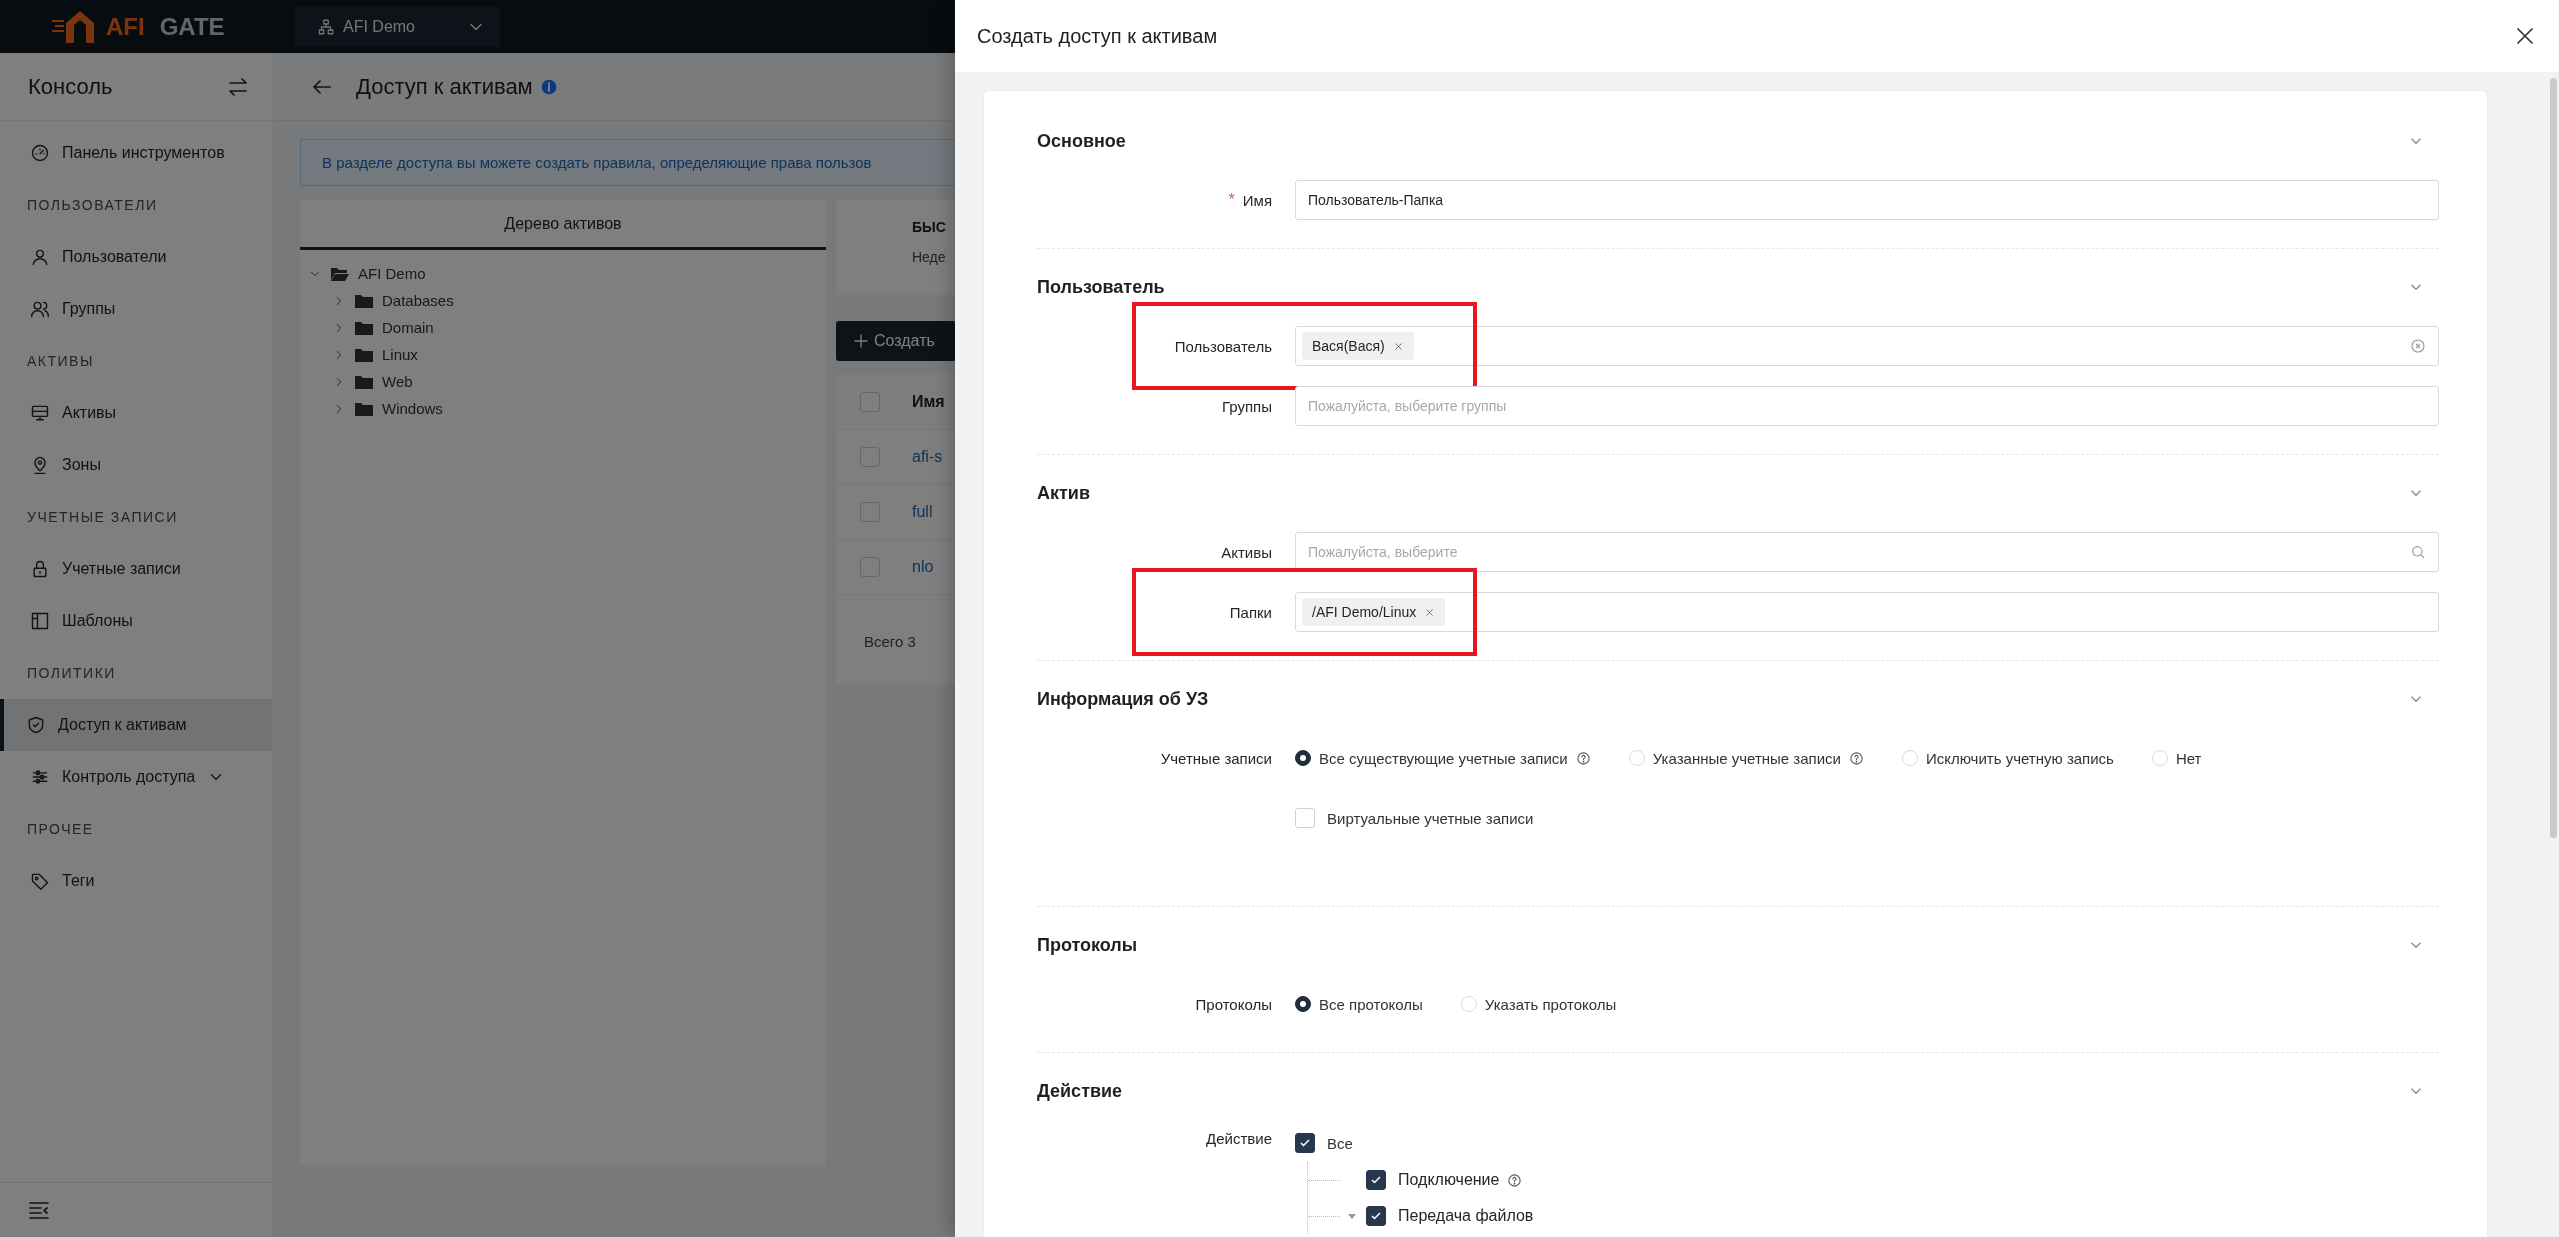 The width and height of the screenshot is (2559, 1237). What do you see at coordinates (136, 309) in the screenshot?
I see `sidebar-item: Группы` at bounding box center [136, 309].